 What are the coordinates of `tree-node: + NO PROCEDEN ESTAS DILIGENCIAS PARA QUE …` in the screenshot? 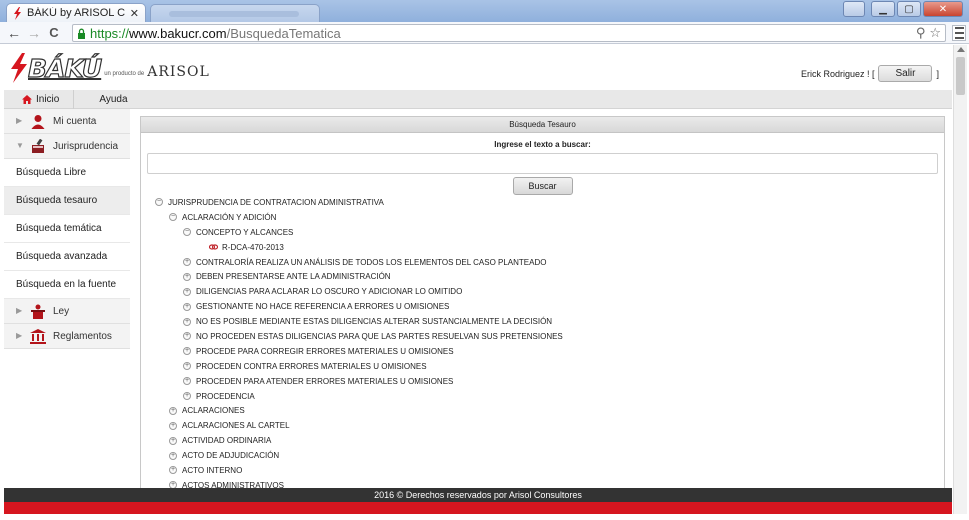 It's located at (545, 336).